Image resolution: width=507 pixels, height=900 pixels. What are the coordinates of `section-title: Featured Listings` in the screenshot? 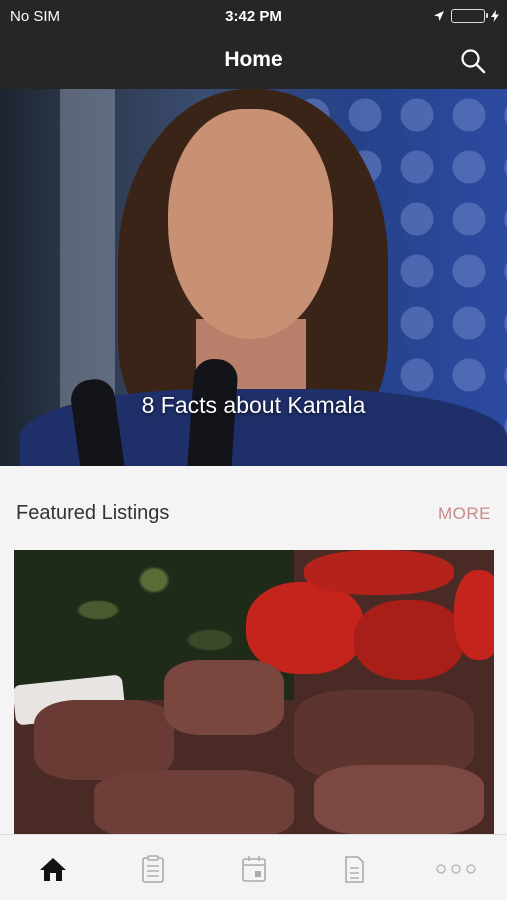 It's located at (93, 513).